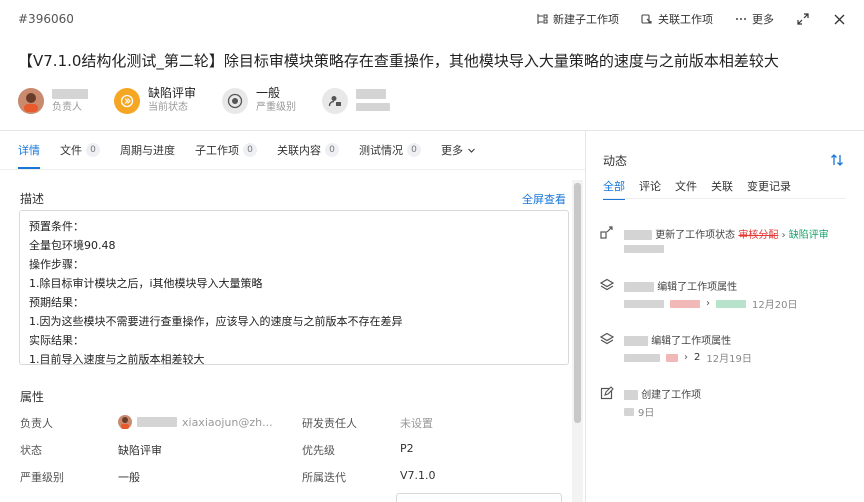 This screenshot has height=502, width=864. Describe the element at coordinates (758, 235) in the screenshot. I see `old-state: 审核分配` at that location.